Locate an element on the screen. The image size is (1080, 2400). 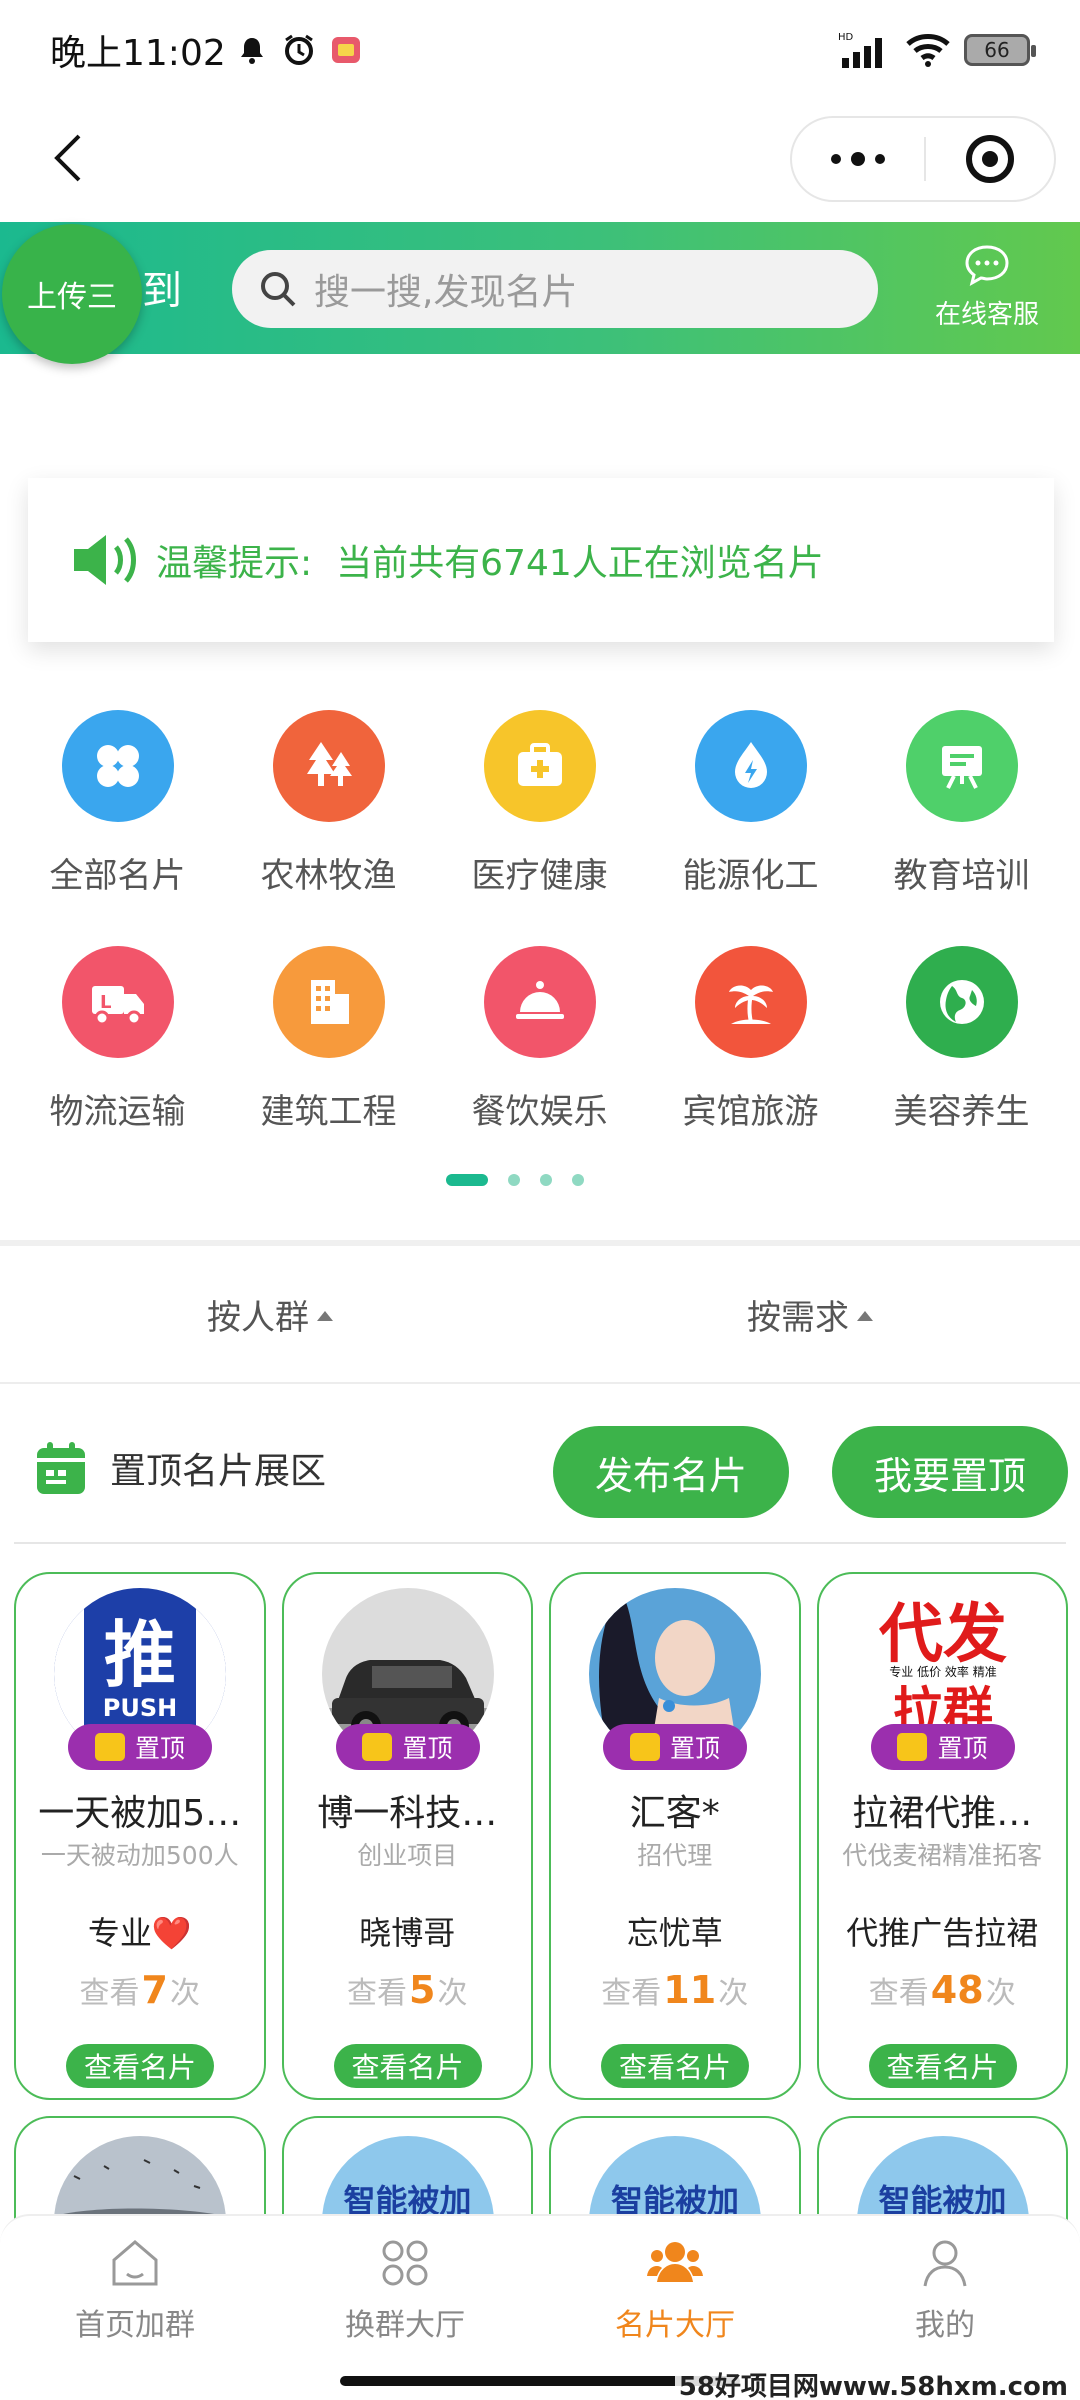
upload-float-button: 上传三 is located at coordinates (72, 294).